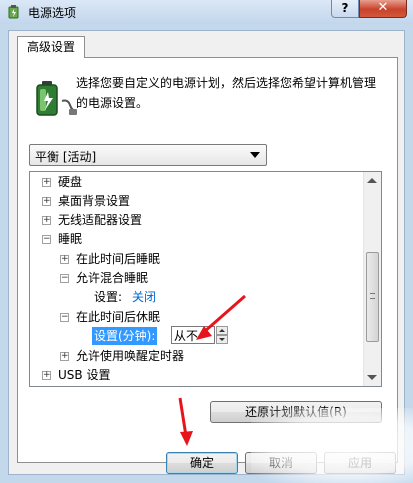  What do you see at coordinates (212, 370) in the screenshot?
I see `annotation-arrow-icon` at bounding box center [212, 370].